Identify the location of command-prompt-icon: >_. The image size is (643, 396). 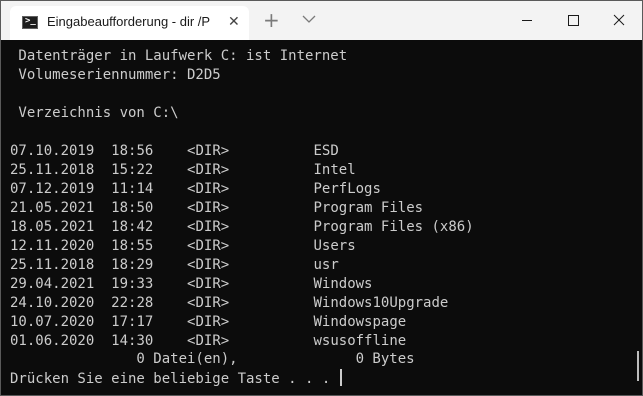
(30, 22).